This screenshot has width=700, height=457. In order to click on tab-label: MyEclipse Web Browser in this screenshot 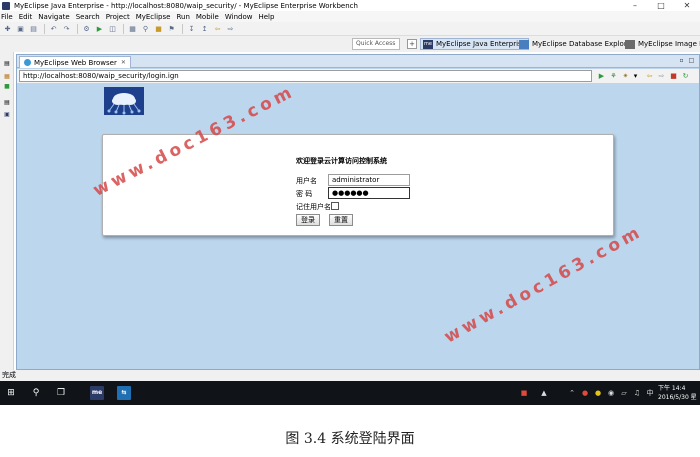, I will do `click(75, 62)`.